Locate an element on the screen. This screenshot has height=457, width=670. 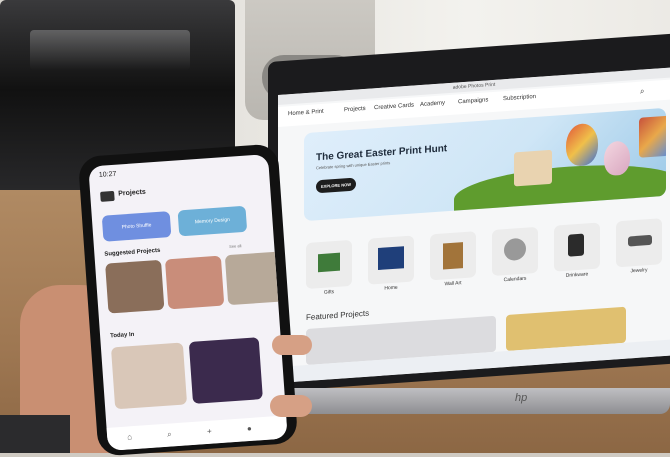
explore-button: EXPLORE NOW is located at coordinates (336, 185).